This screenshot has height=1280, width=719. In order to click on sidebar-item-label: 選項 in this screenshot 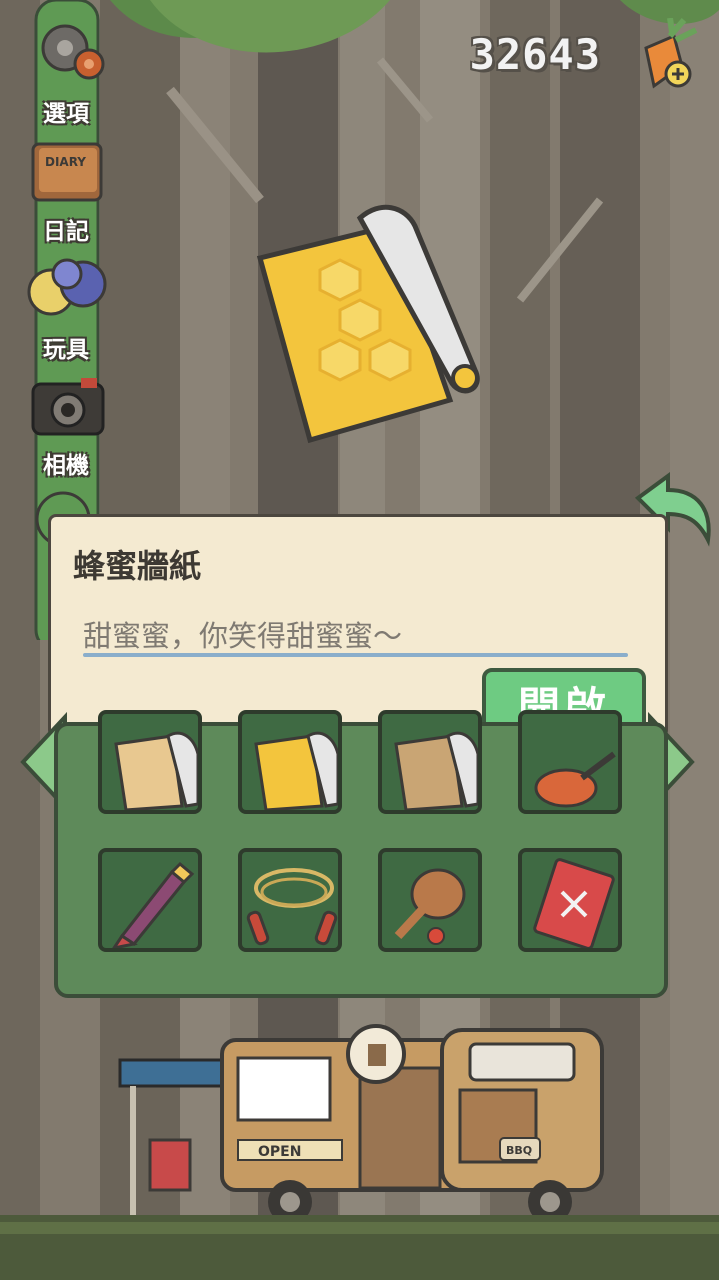, I will do `click(66, 114)`.